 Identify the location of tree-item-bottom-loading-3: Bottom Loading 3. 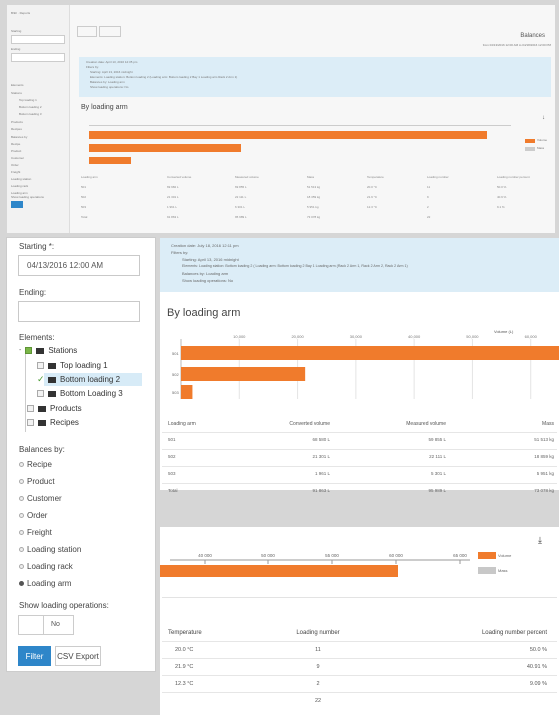
(80, 393).